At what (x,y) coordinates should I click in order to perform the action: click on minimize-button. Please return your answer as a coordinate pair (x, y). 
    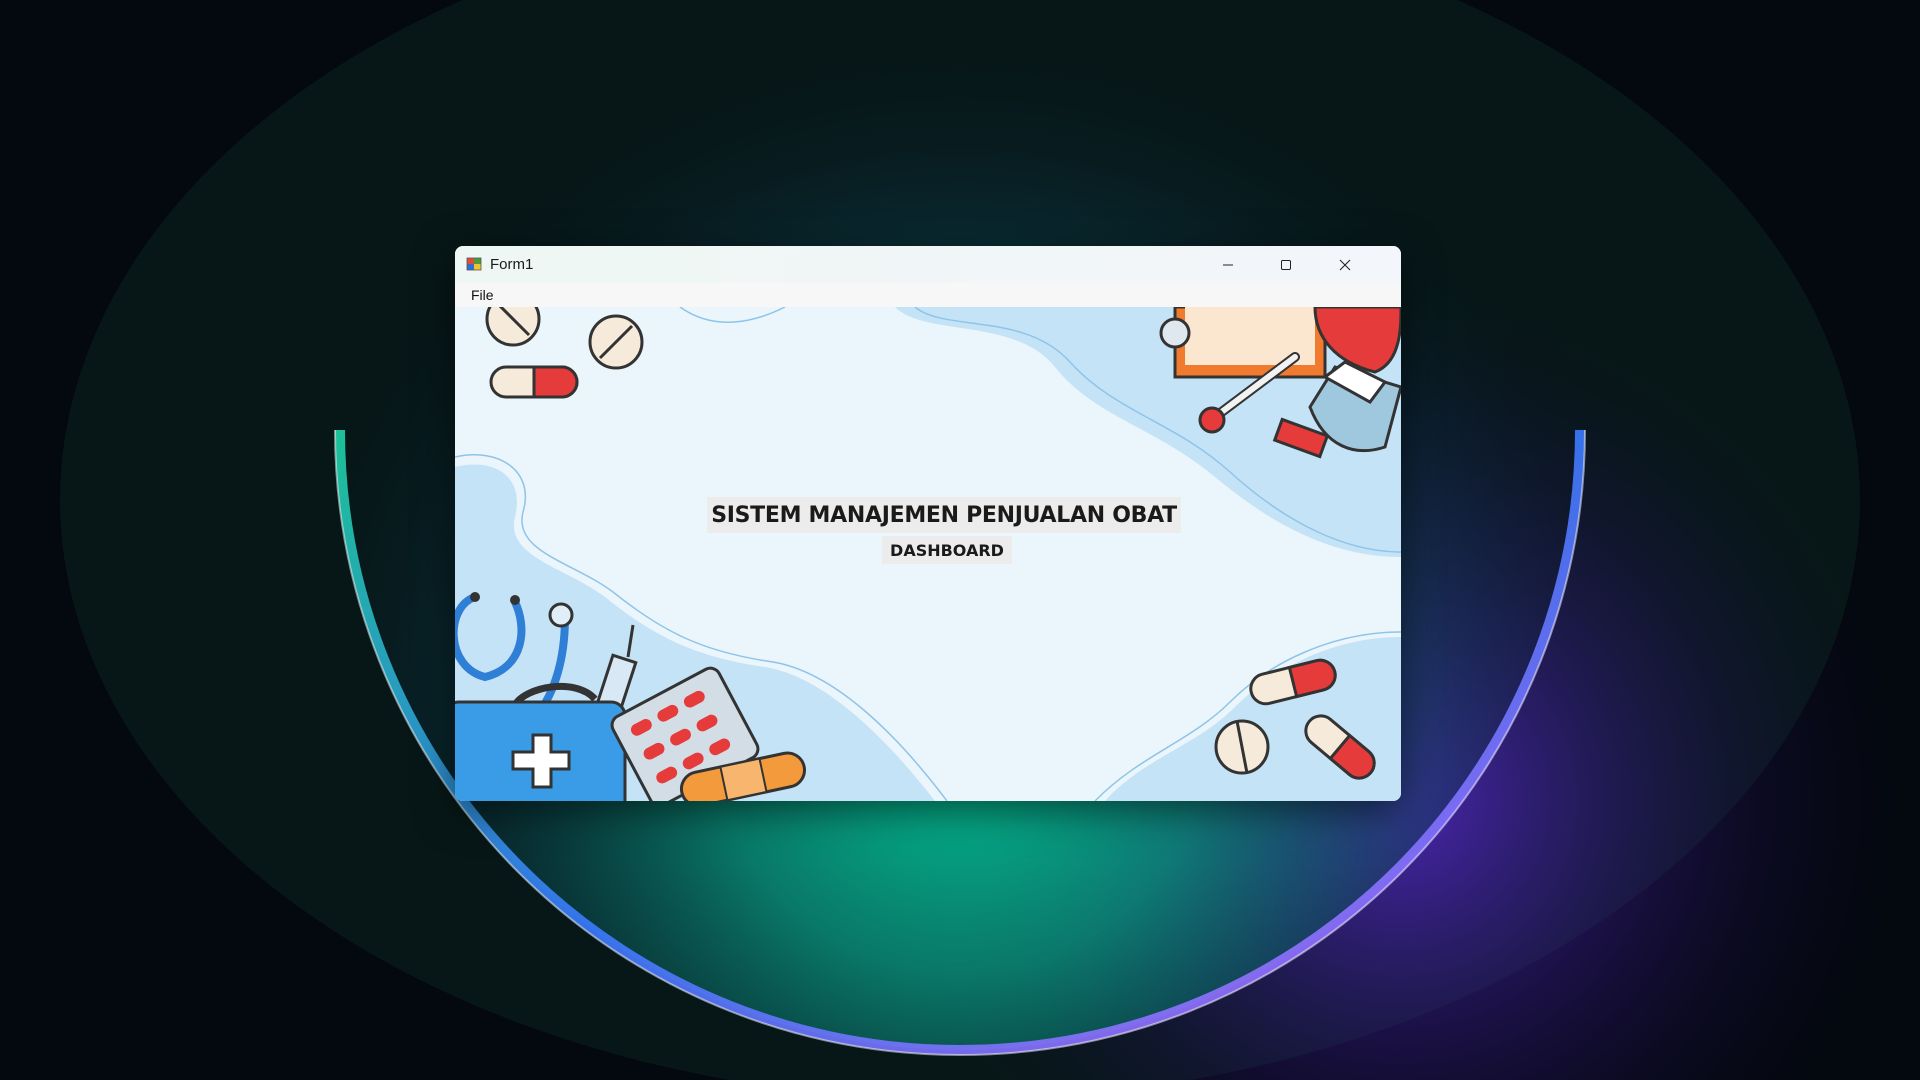
    Looking at the image, I should click on (1228, 264).